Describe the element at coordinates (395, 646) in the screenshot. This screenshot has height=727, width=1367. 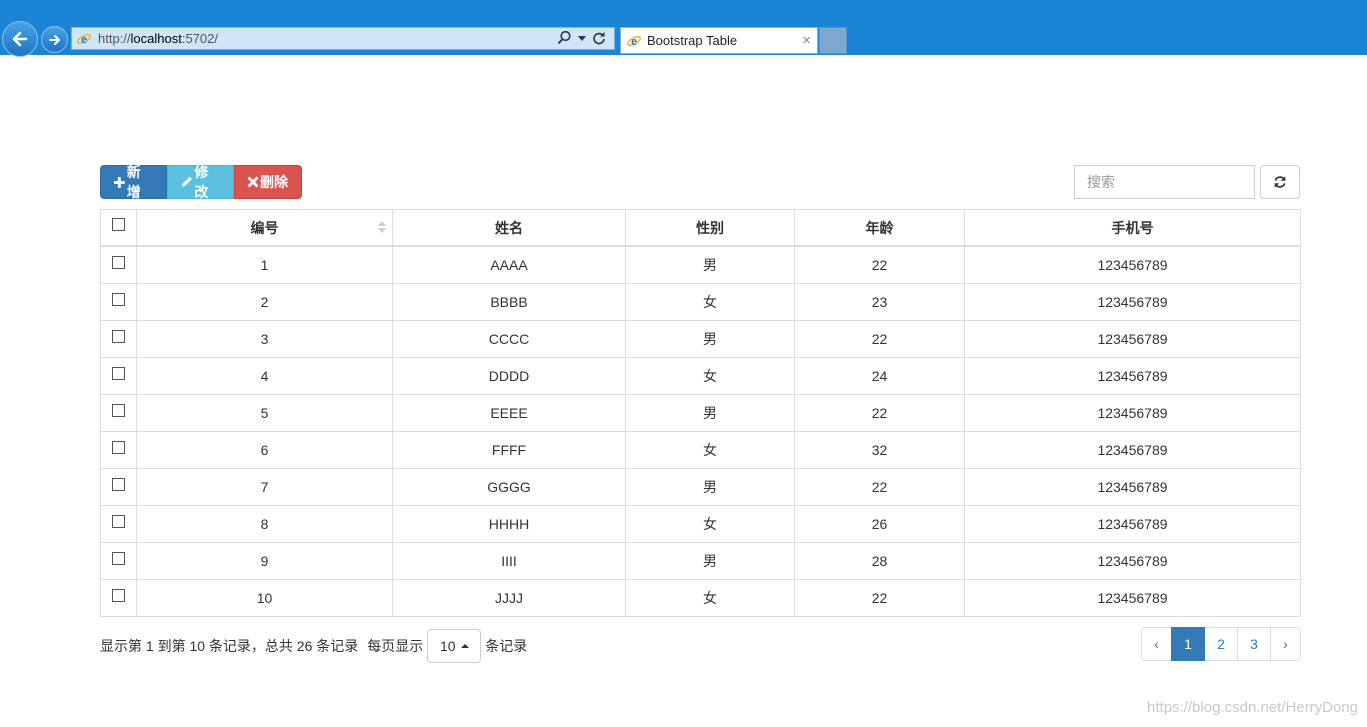
I see `per-page-prefix: 每页显示` at that location.